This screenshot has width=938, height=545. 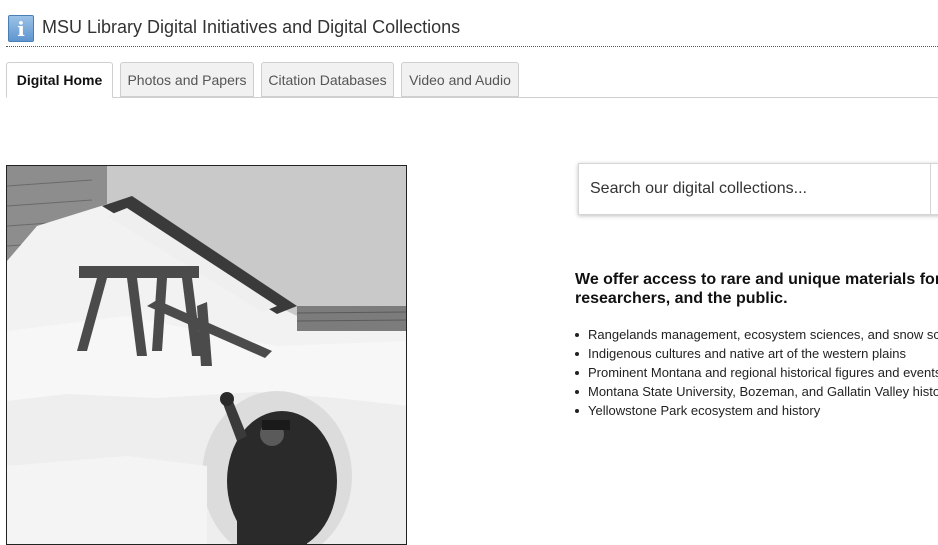 What do you see at coordinates (59, 80) in the screenshot?
I see `tab-digital-home: Digital Home` at bounding box center [59, 80].